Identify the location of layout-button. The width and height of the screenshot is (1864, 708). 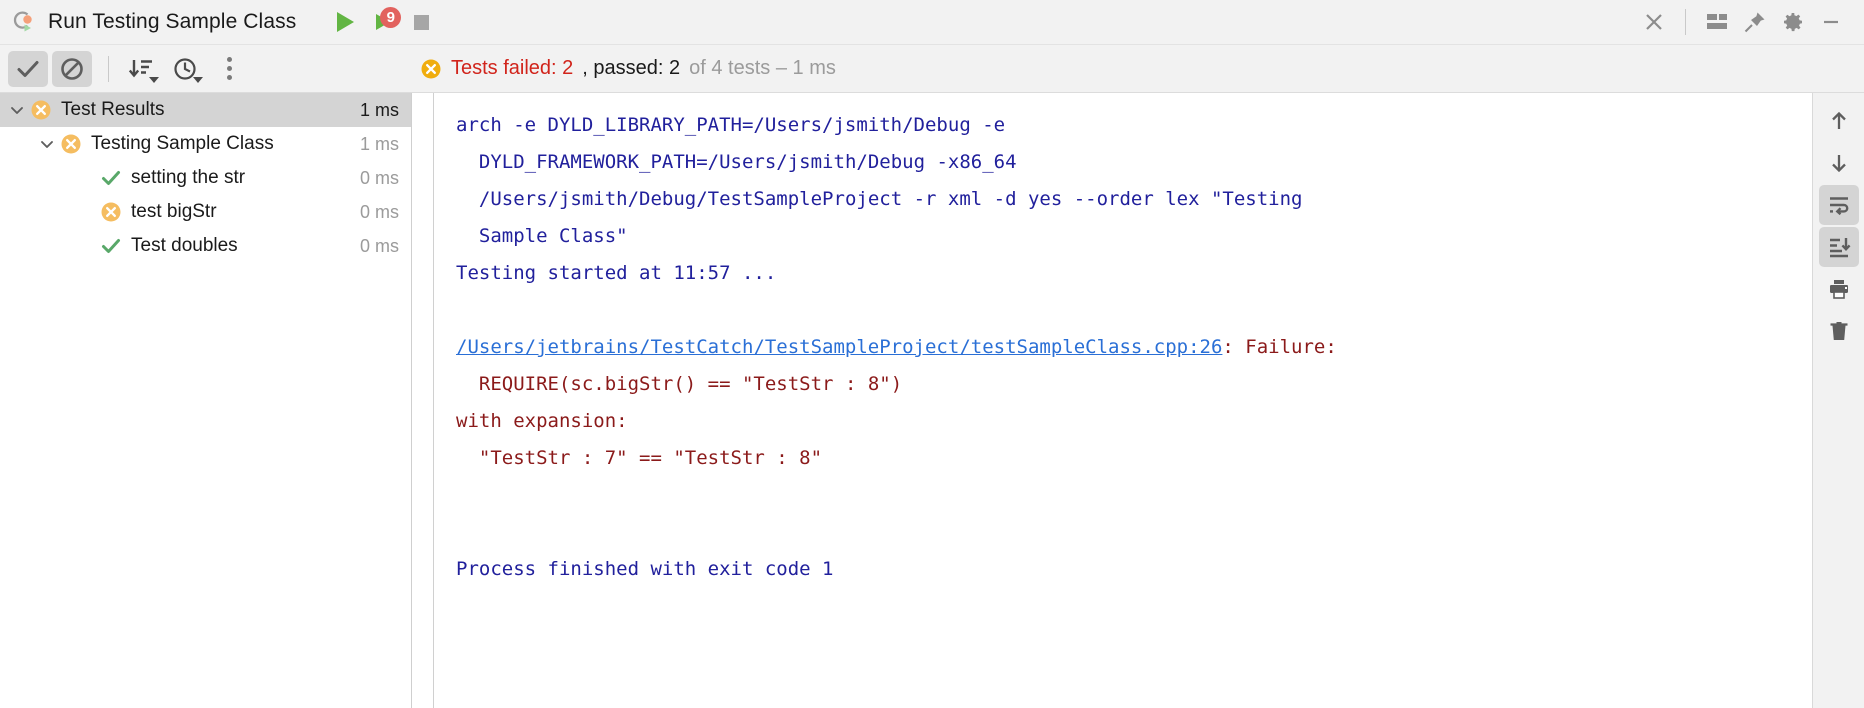
(1717, 22).